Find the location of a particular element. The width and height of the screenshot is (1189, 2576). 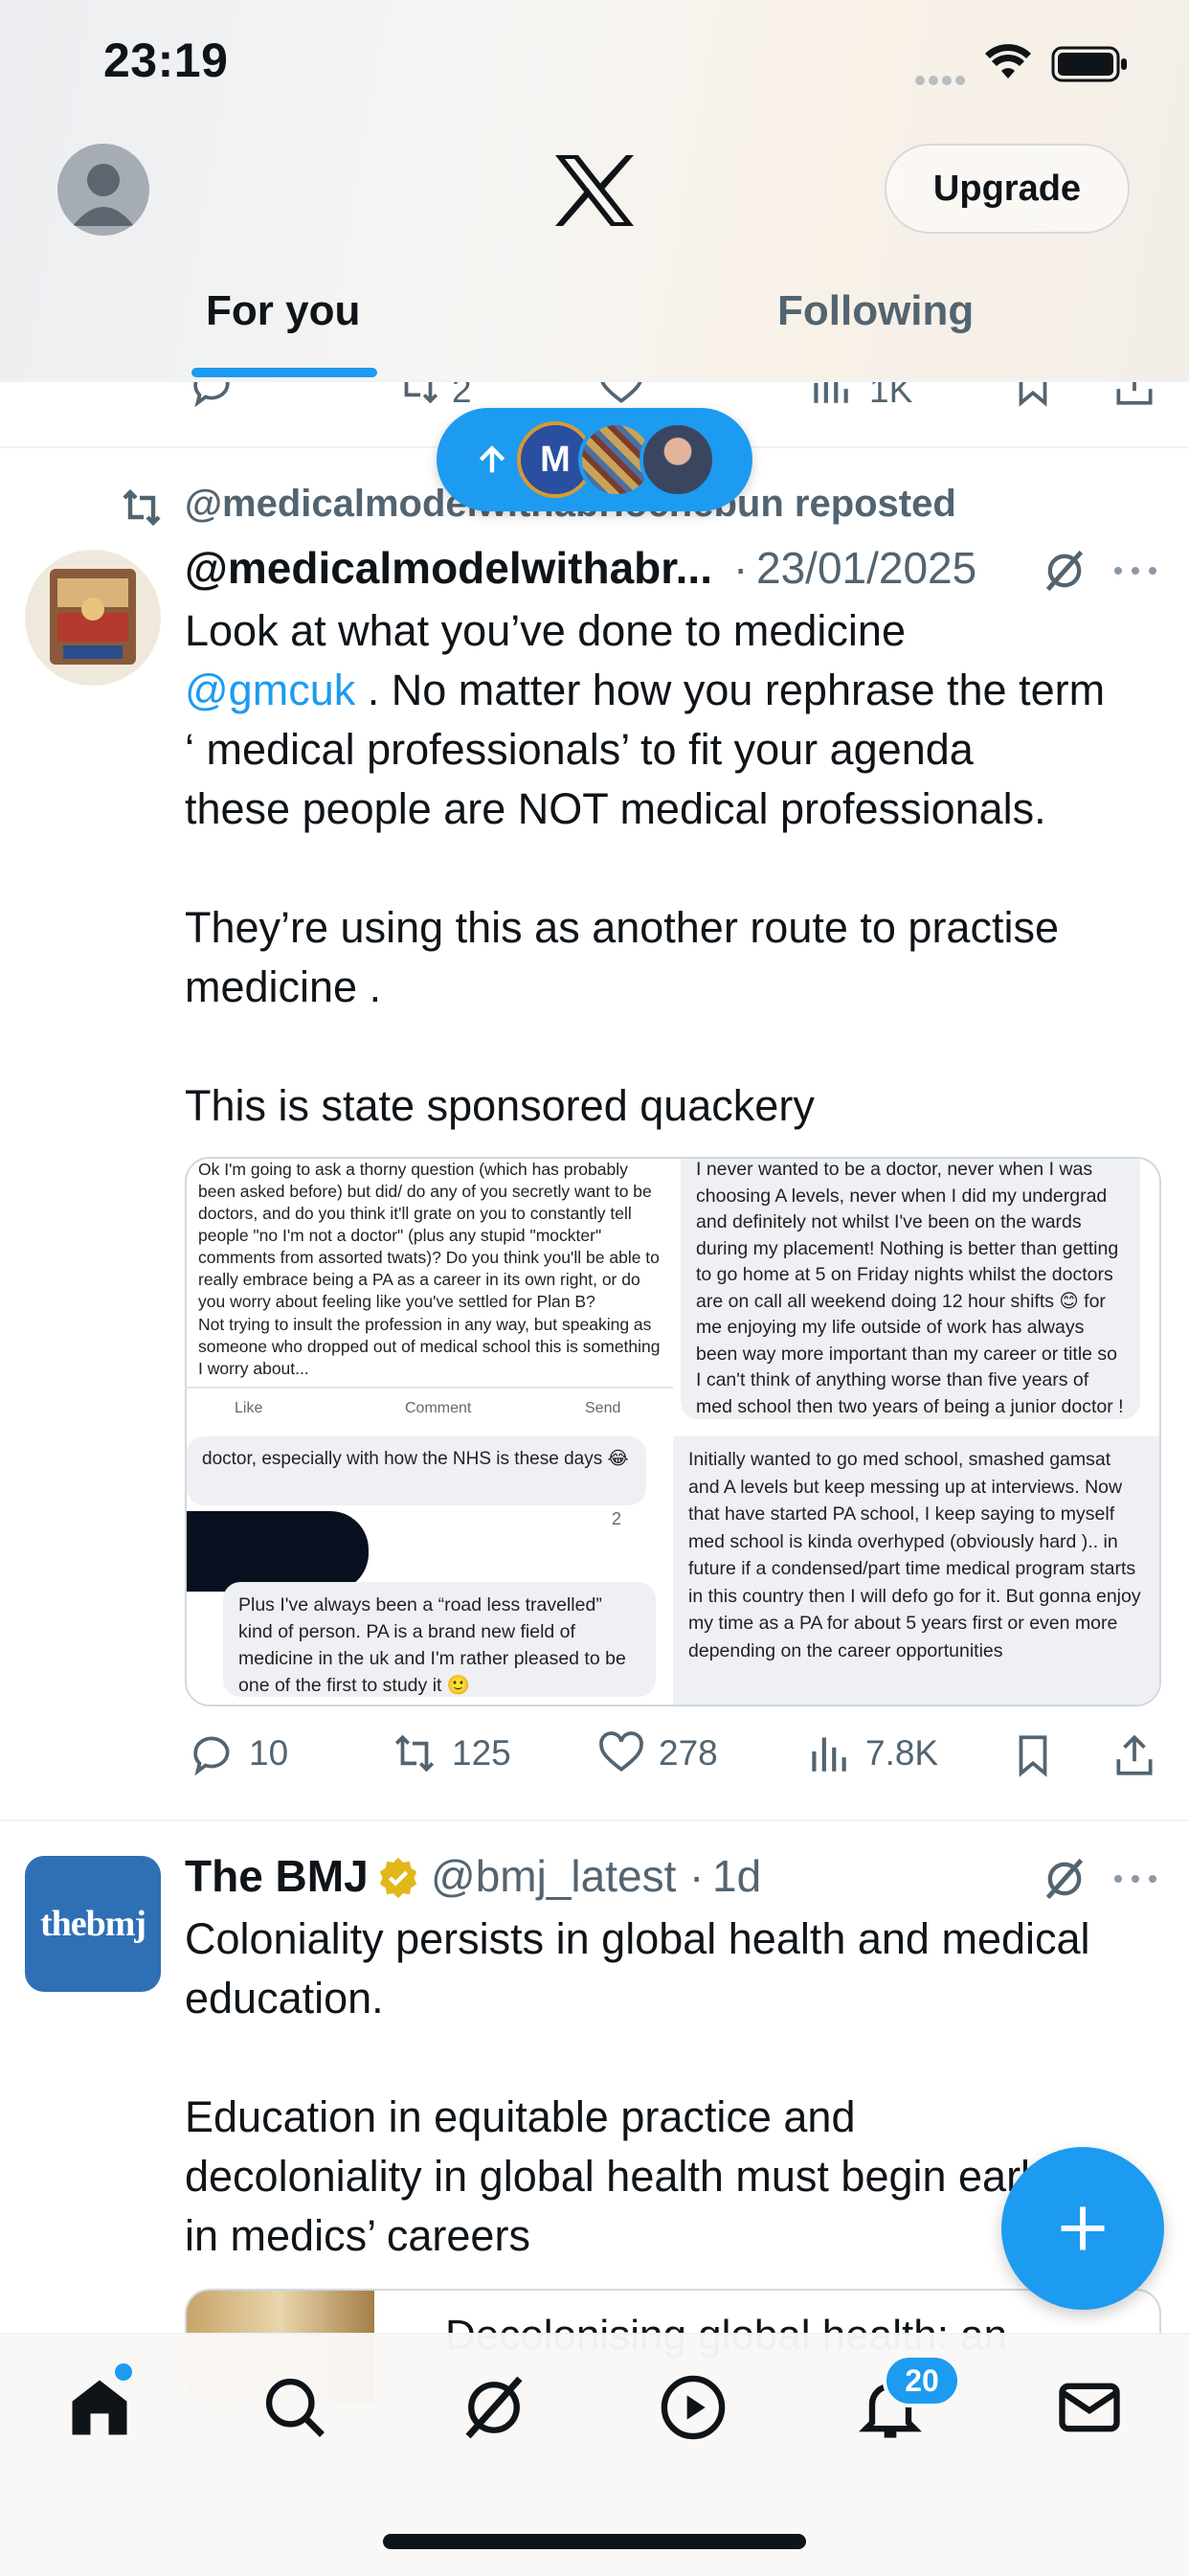

messages-envelope-icon is located at coordinates (1089, 2407).